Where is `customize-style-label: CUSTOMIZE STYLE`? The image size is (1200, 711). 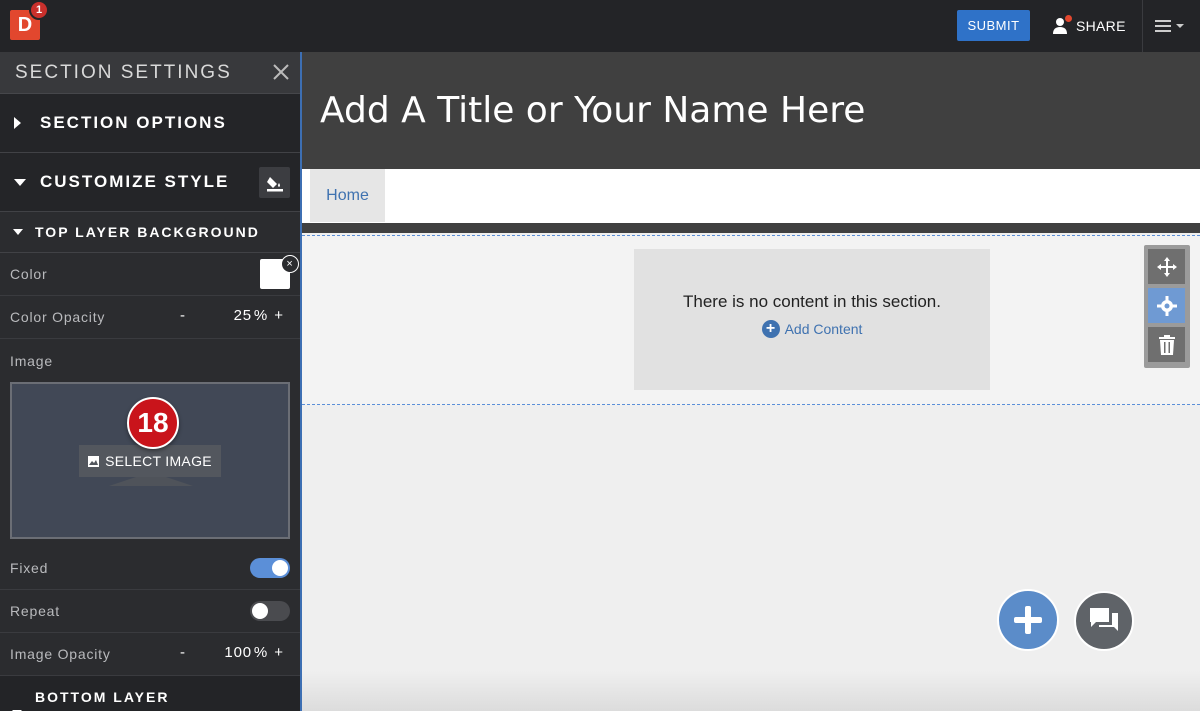 customize-style-label: CUSTOMIZE STYLE is located at coordinates (135, 181).